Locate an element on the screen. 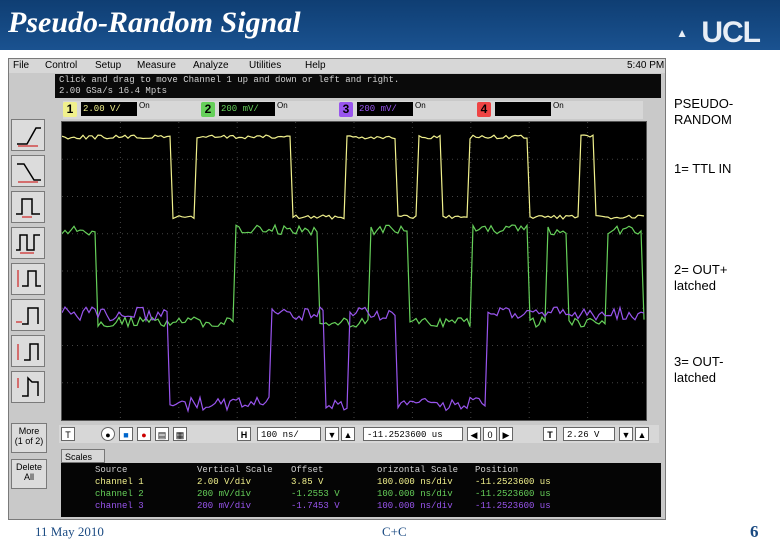  print-icon: ▦ is located at coordinates (180, 434).